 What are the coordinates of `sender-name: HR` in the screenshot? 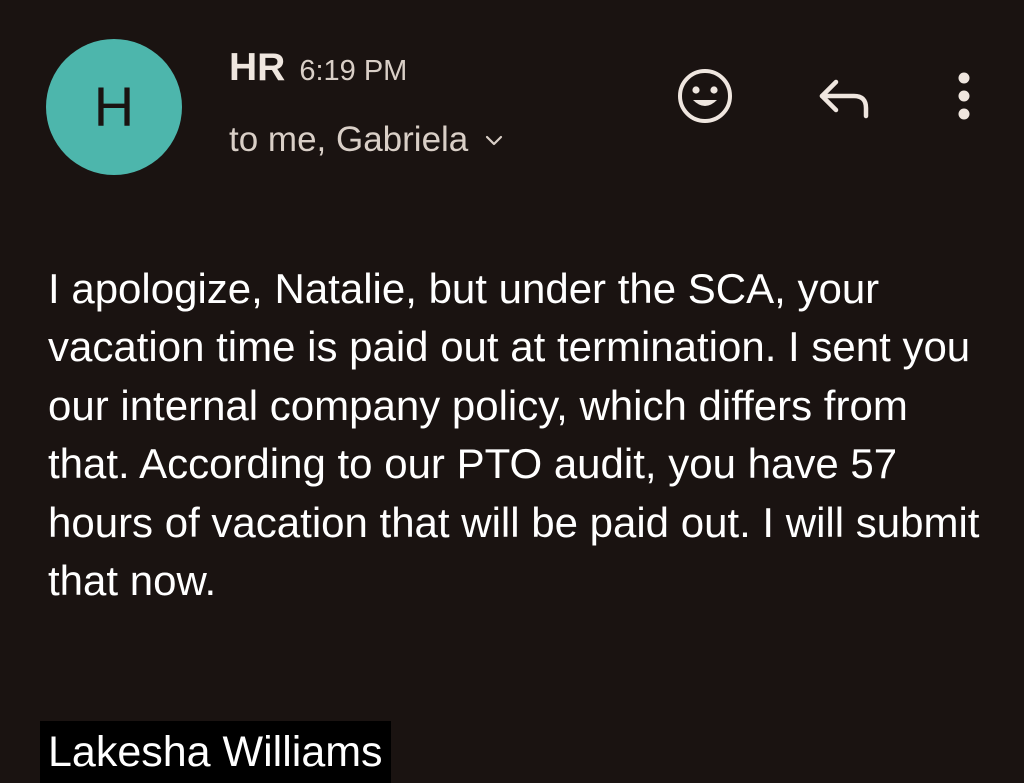 It's located at (257, 68).